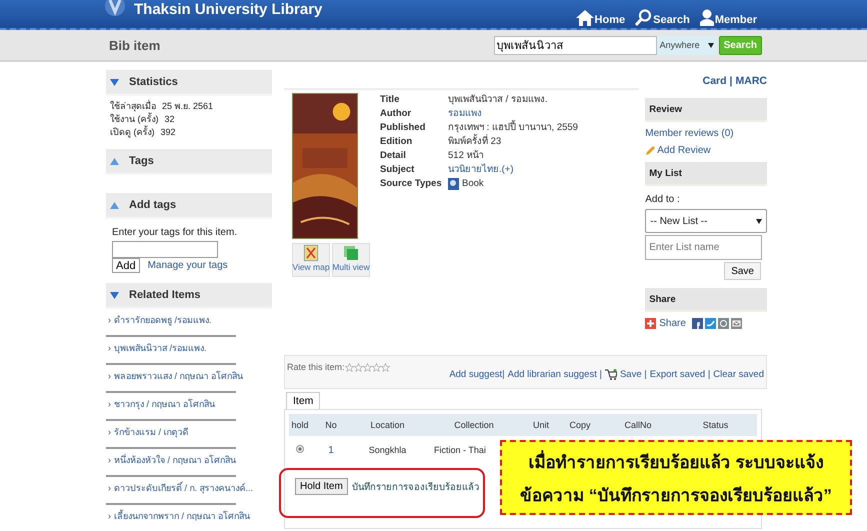  I want to click on related-item-link: ดำรารักยอดพธู /รอมแพง., so click(163, 320).